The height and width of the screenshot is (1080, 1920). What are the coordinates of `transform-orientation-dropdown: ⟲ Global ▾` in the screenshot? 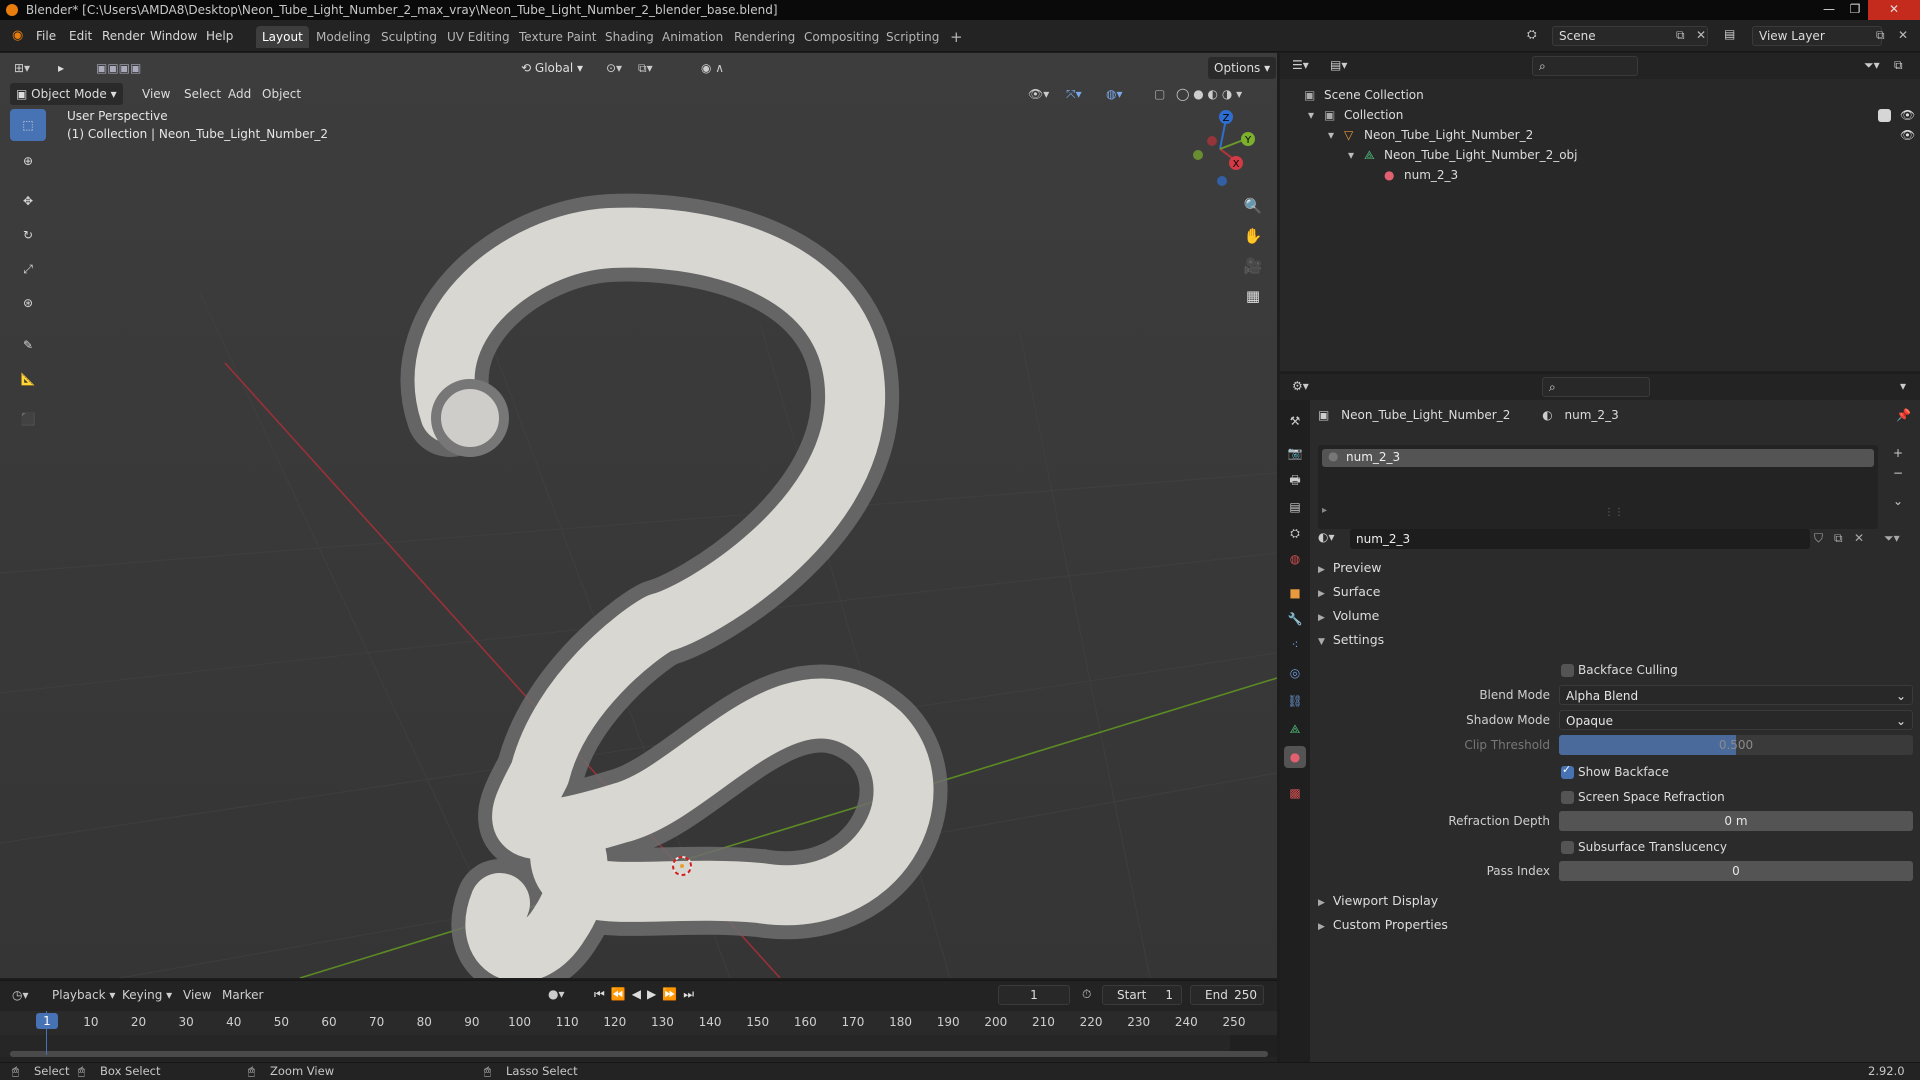 It's located at (552, 68).